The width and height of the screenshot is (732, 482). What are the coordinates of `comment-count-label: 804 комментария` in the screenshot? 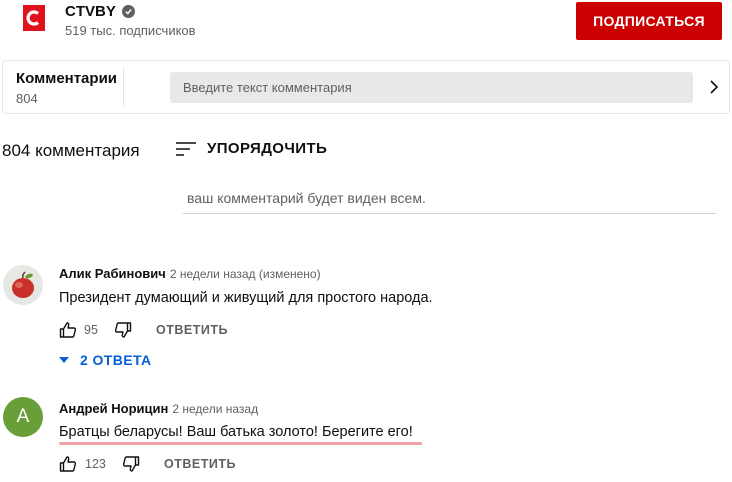 It's located at (71, 150).